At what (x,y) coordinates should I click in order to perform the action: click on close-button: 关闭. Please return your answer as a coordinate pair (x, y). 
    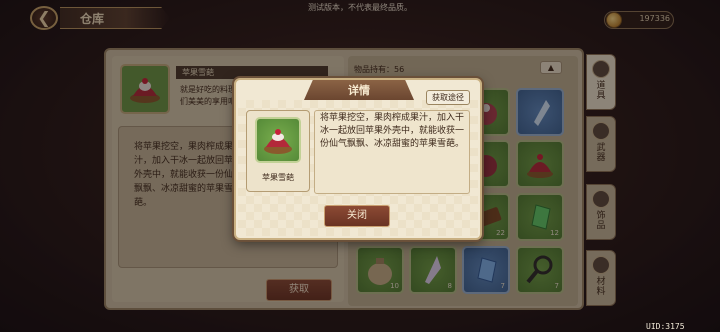
    Looking at the image, I should click on (357, 216).